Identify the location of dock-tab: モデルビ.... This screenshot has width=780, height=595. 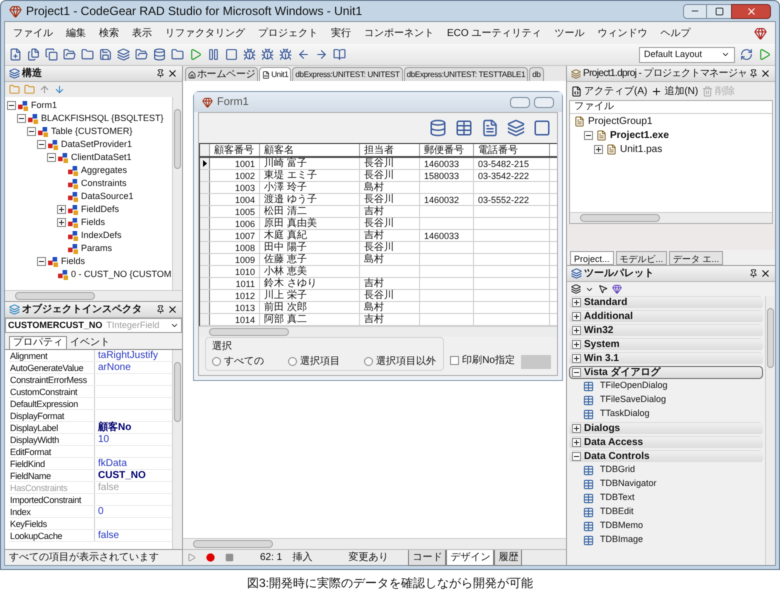
(642, 258).